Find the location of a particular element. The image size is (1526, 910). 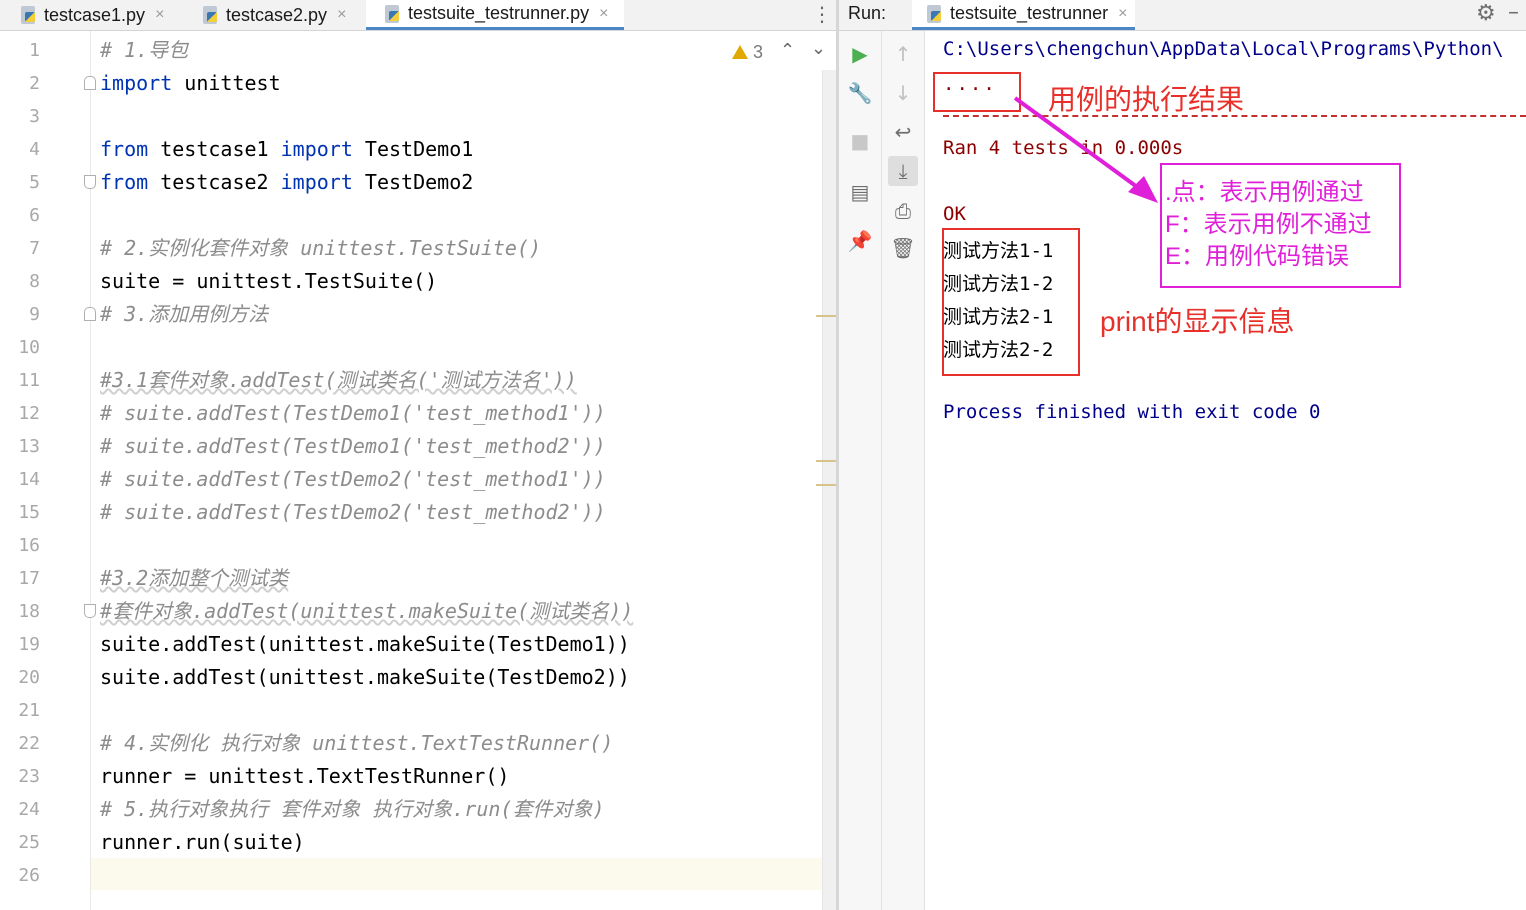

editor-scrollbar is located at coordinates (829, 490).